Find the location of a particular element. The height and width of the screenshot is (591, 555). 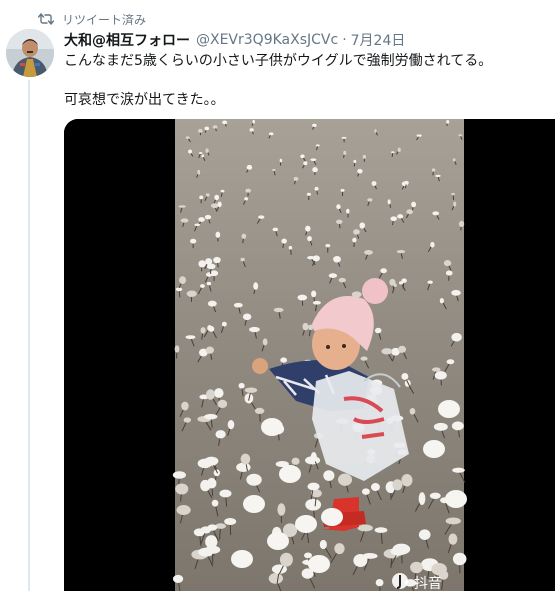

retweet-context: リツイート済み is located at coordinates (92, 19).